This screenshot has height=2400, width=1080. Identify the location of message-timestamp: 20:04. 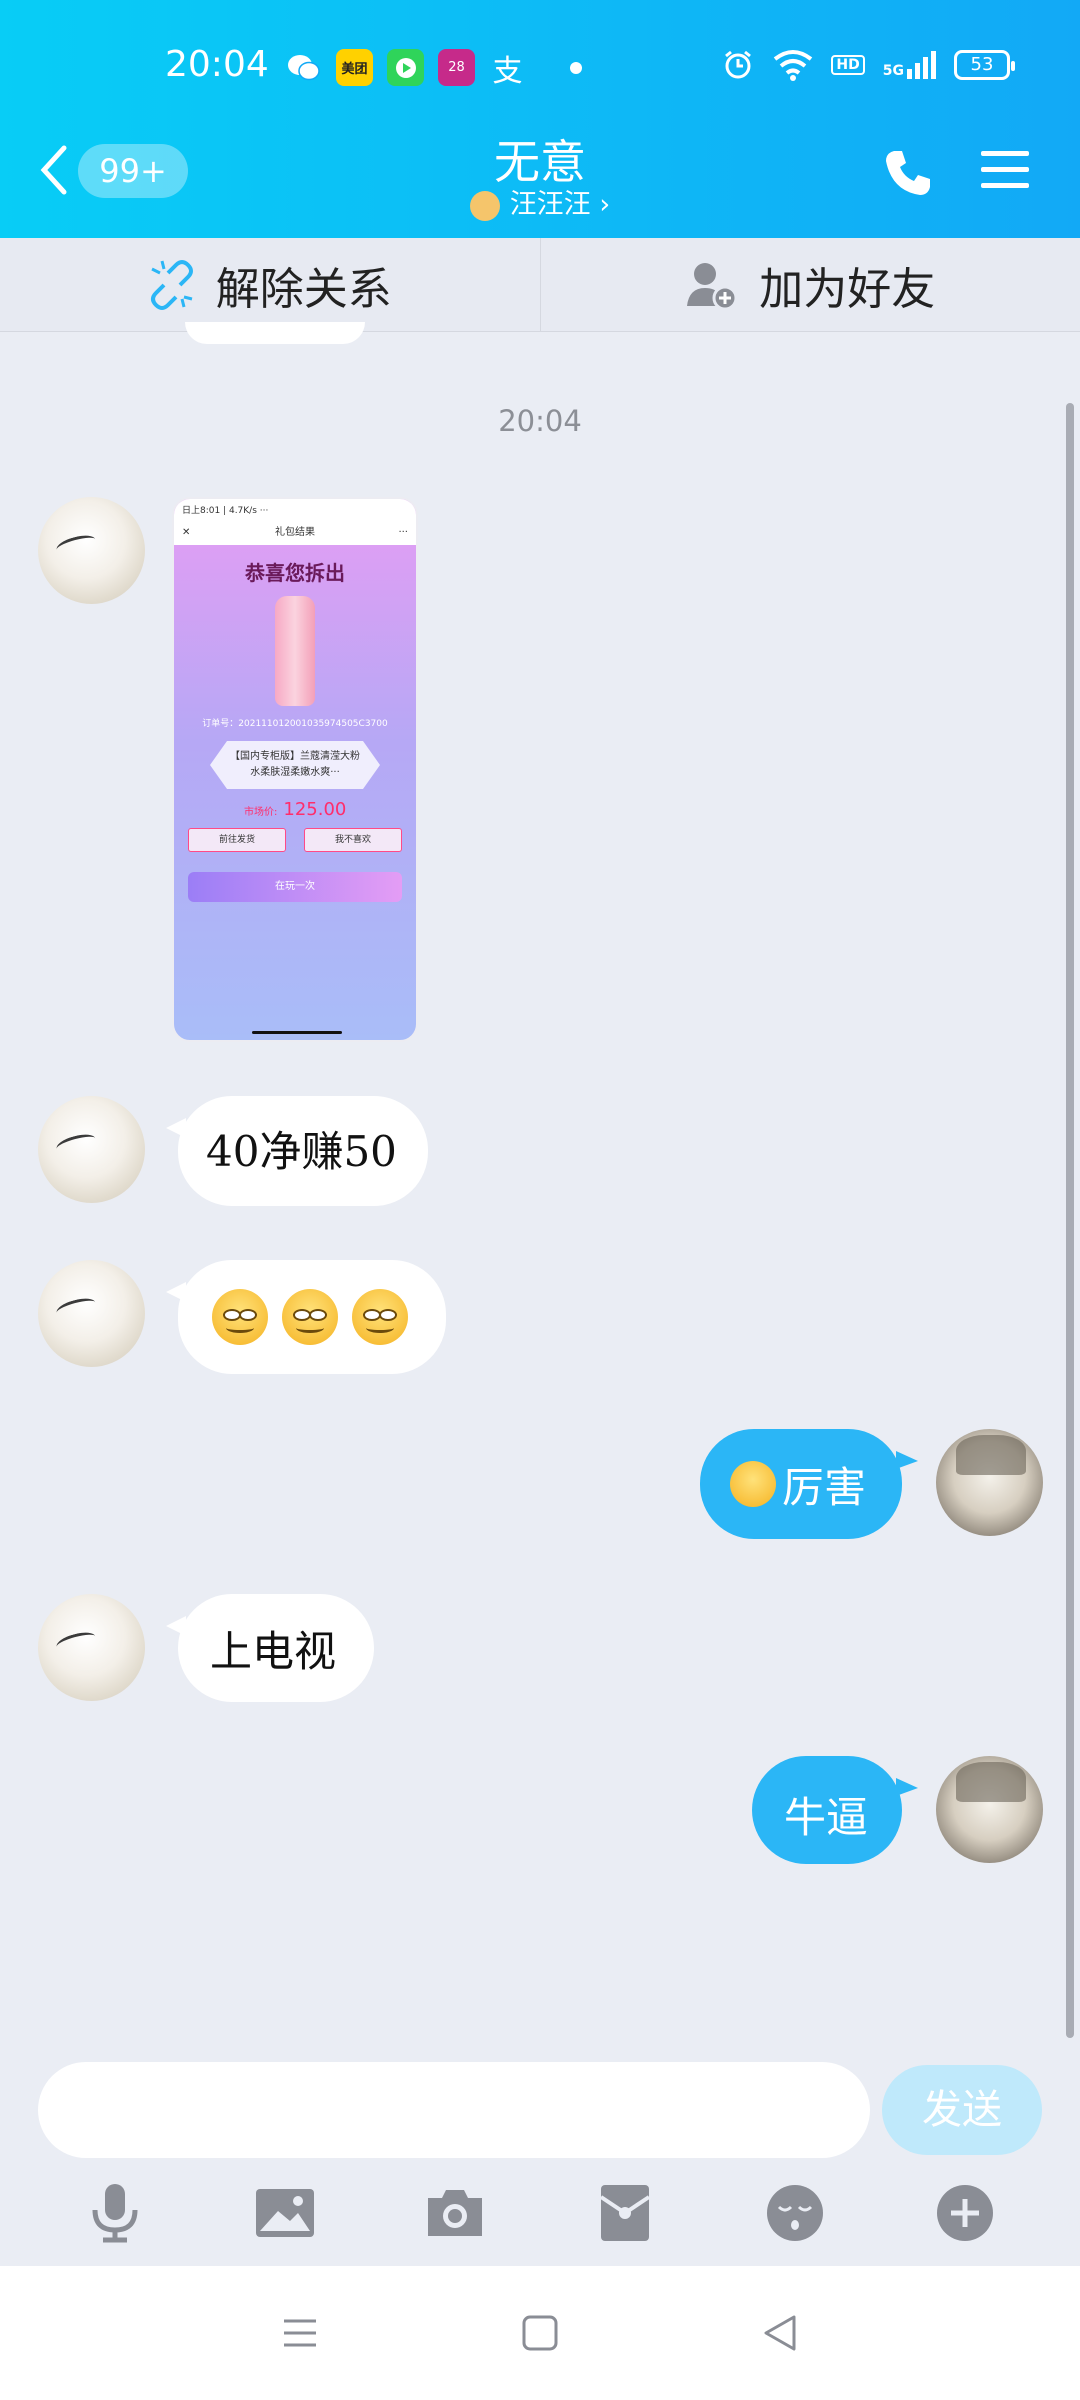
(540, 421).